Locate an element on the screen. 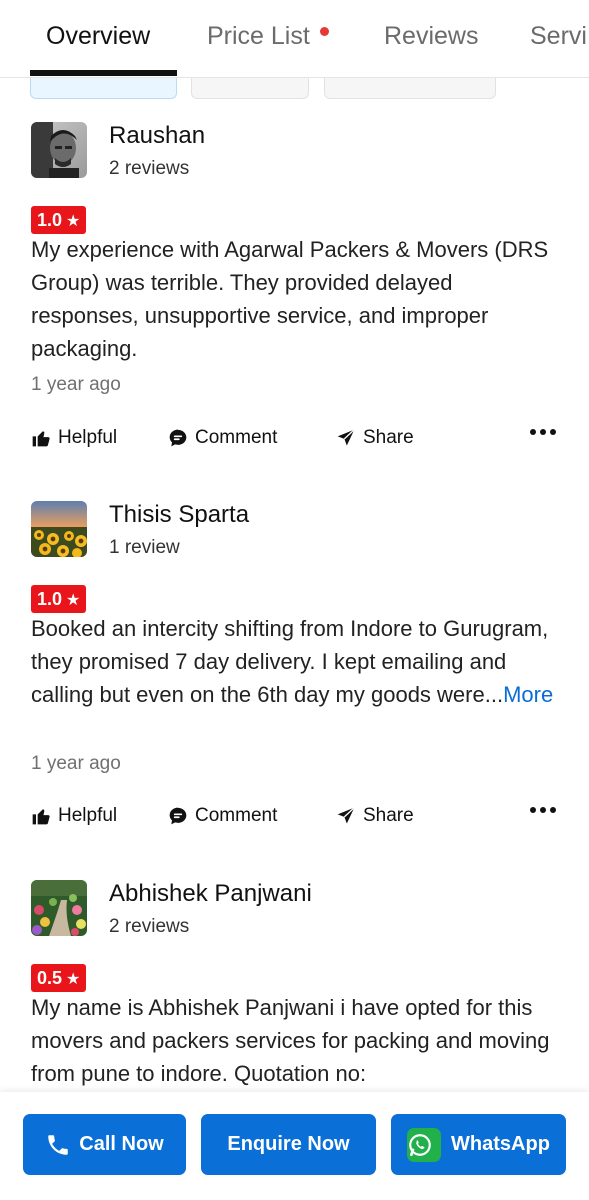  tab-label: Reviews is located at coordinates (431, 36).